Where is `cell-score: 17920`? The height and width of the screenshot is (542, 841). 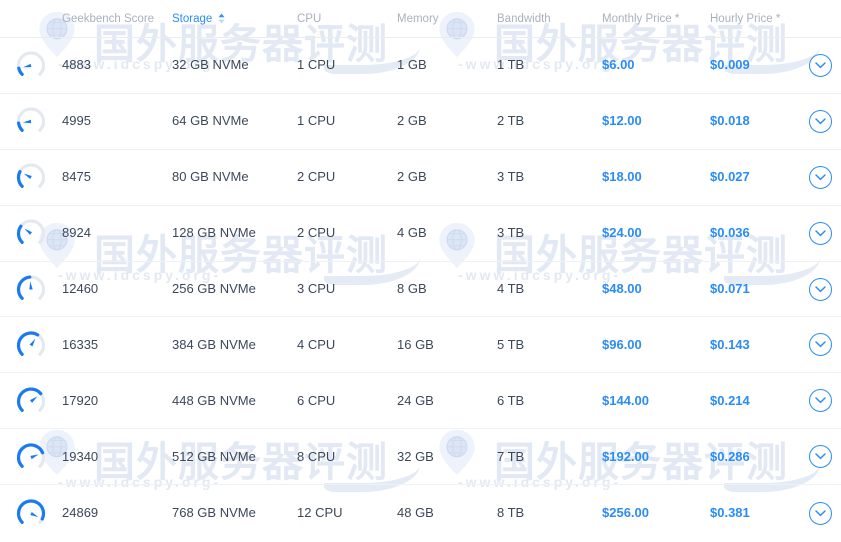
cell-score: 17920 is located at coordinates (80, 400).